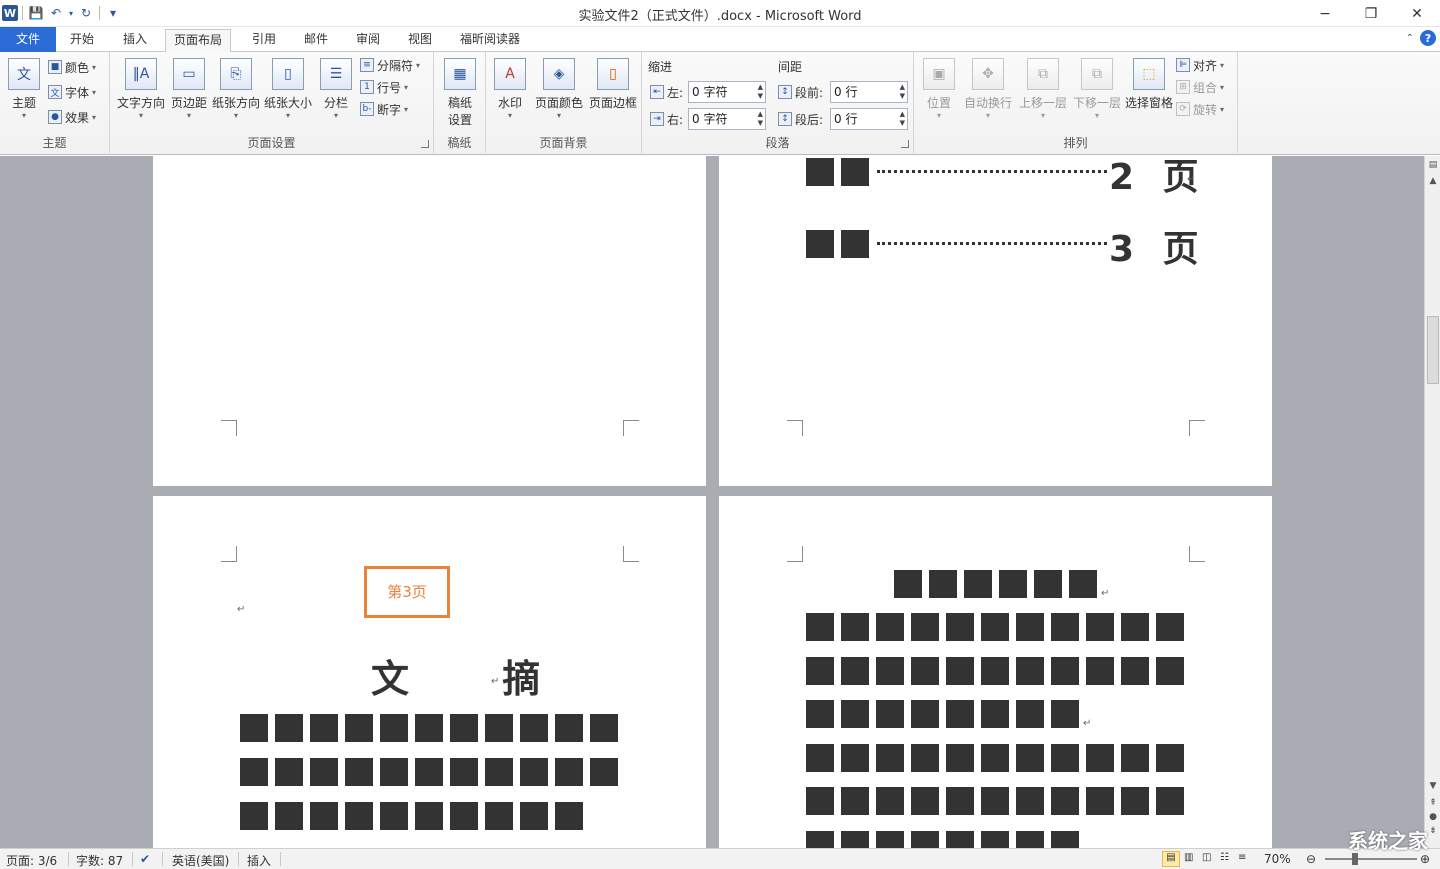  Describe the element at coordinates (28, 39) in the screenshot. I see `tab-file: 文件` at that location.